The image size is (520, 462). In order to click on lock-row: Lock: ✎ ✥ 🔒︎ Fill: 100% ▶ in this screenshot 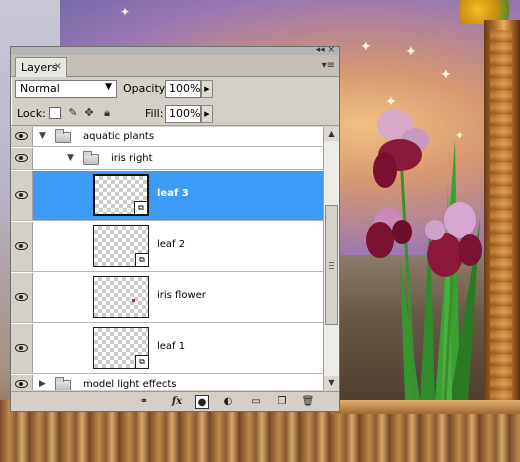, I will do `click(175, 114)`.